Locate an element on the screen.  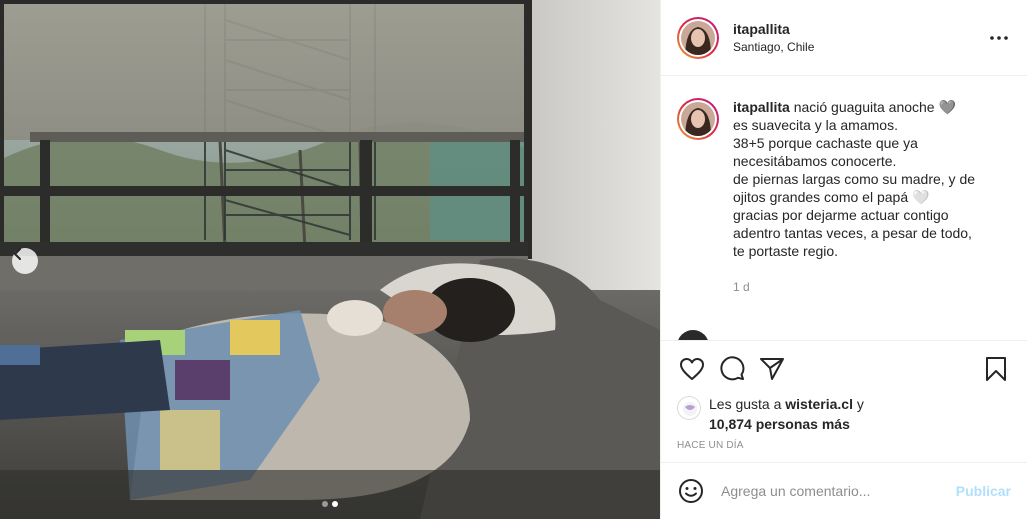
like-button is located at coordinates (692, 369).